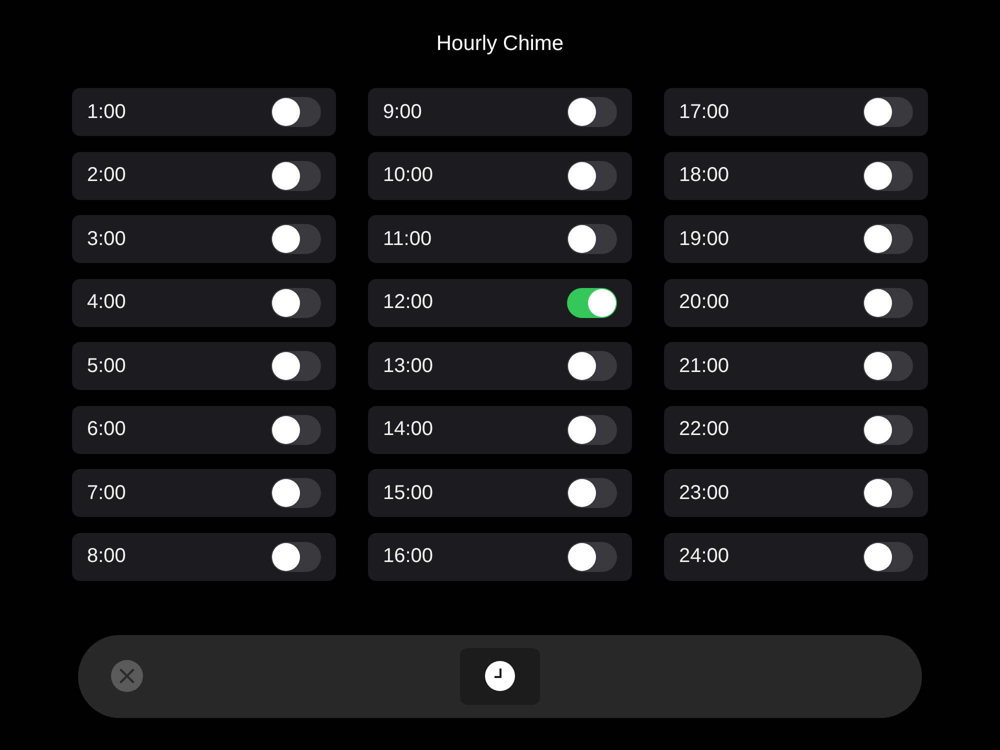 This screenshot has height=750, width=1000. I want to click on hour-label: 4:00, so click(106, 302).